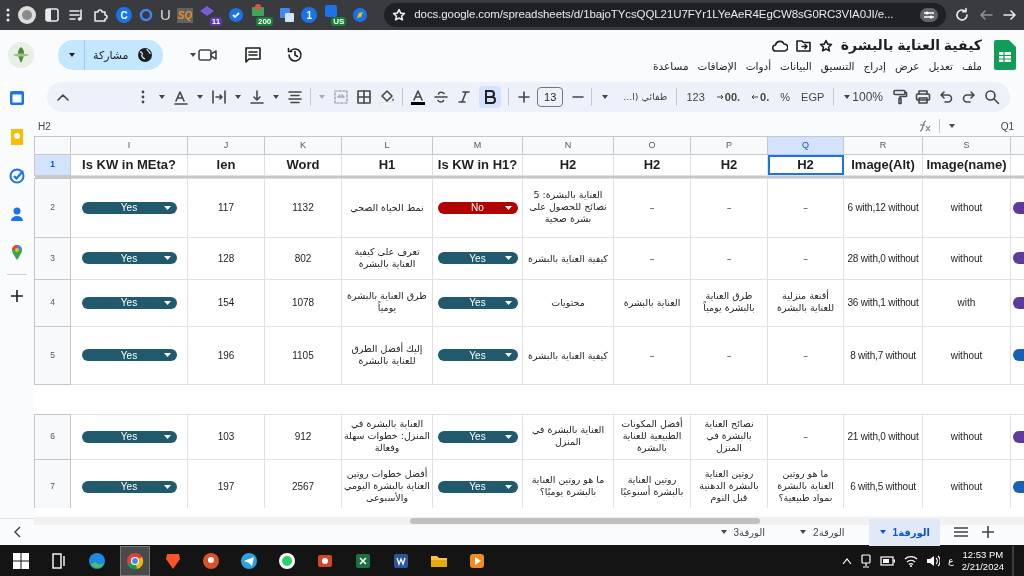  I want to click on forward-icon, so click(1010, 15).